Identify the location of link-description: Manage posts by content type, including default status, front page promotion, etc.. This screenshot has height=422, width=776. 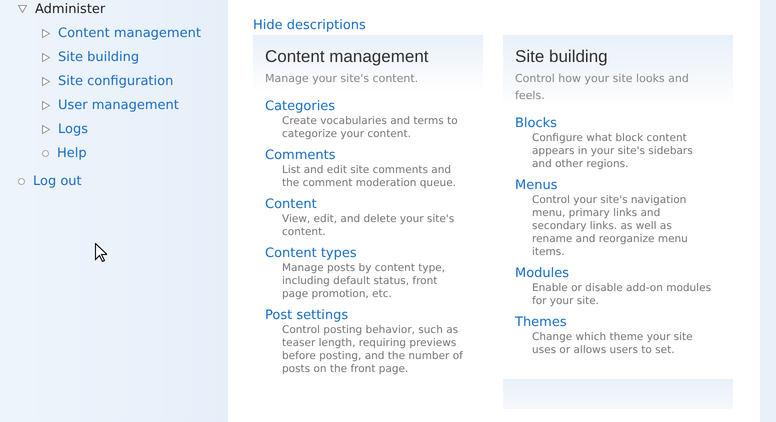
(363, 281).